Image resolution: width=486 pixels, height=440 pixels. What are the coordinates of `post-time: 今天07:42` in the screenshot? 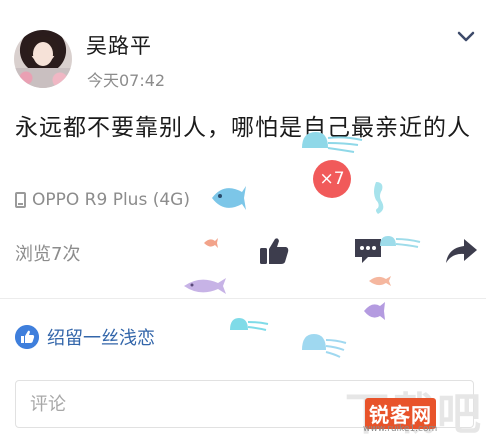 It's located at (126, 80).